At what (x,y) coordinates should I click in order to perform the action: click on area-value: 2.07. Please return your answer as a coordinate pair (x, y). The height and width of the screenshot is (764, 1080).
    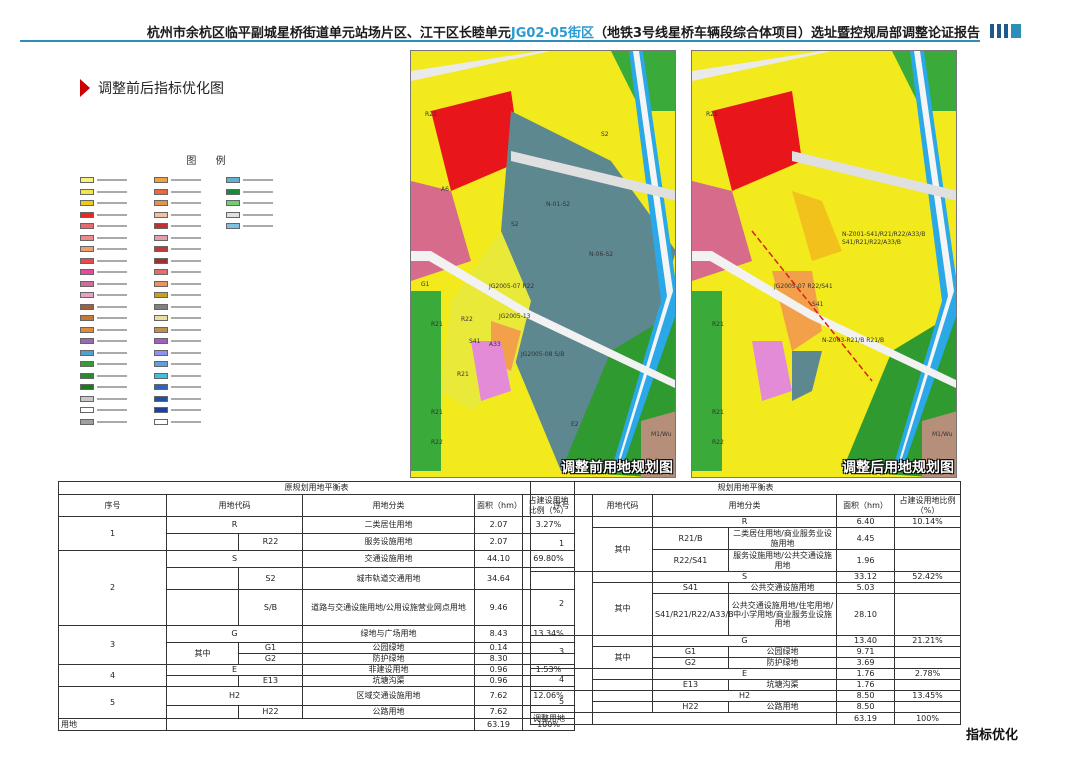
    Looking at the image, I should click on (498, 525).